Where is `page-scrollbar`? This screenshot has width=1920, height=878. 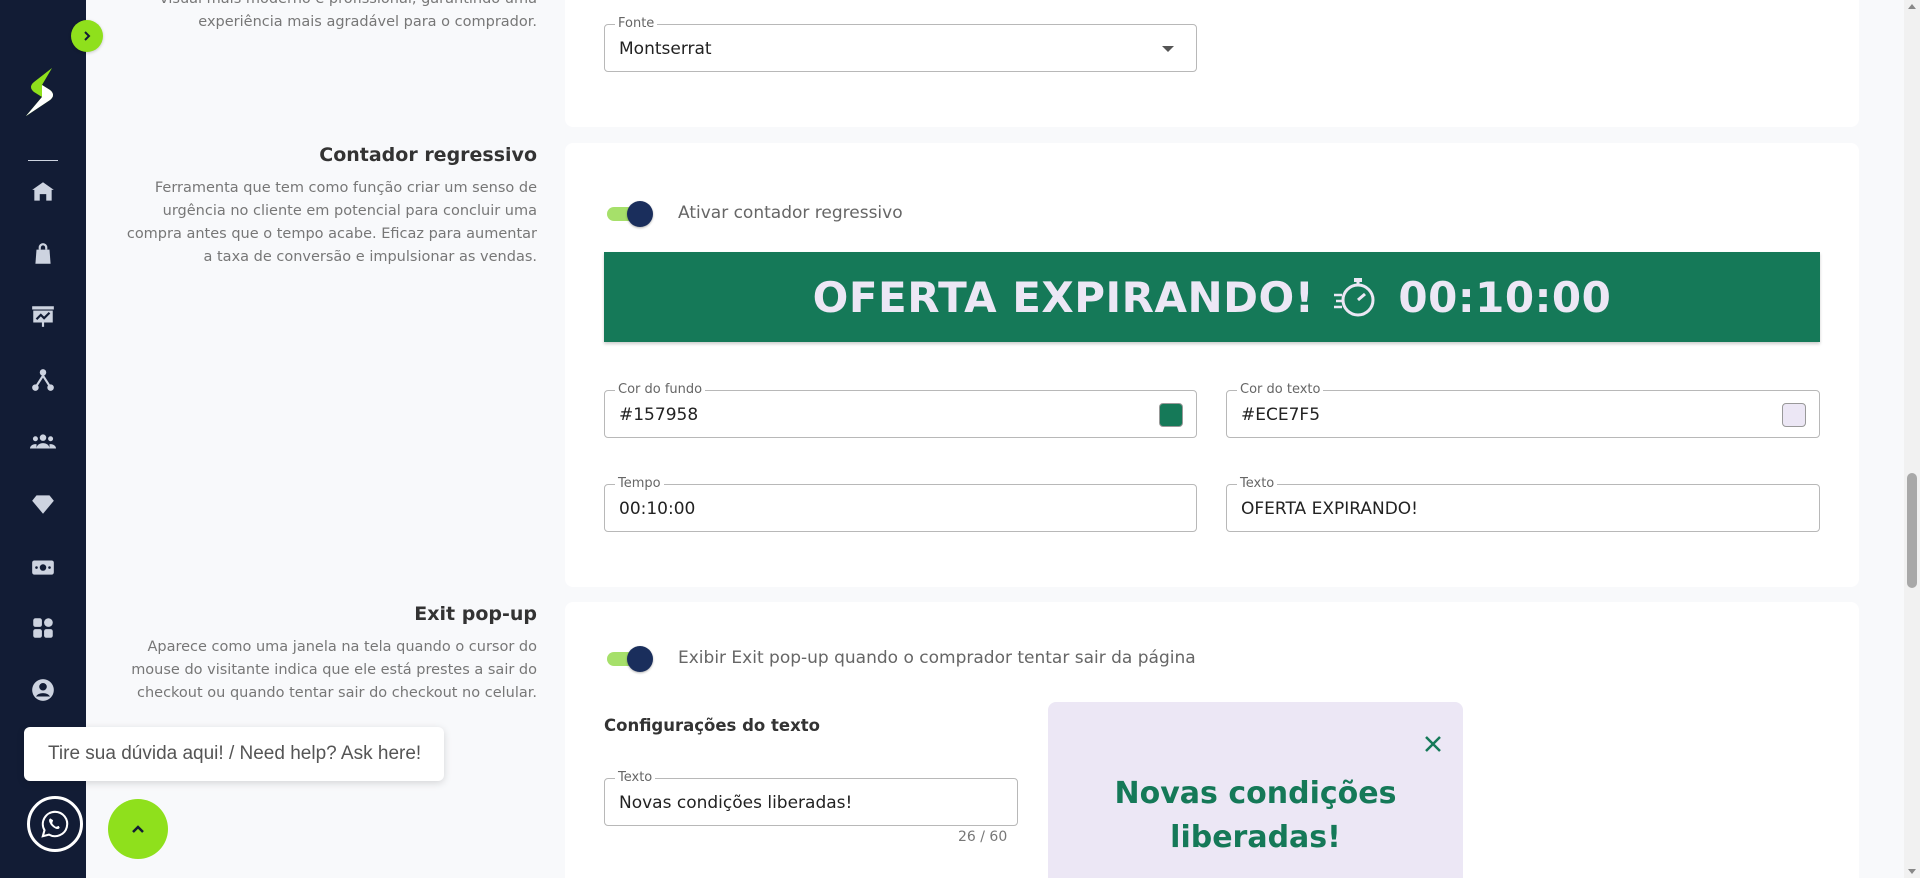 page-scrollbar is located at coordinates (1912, 439).